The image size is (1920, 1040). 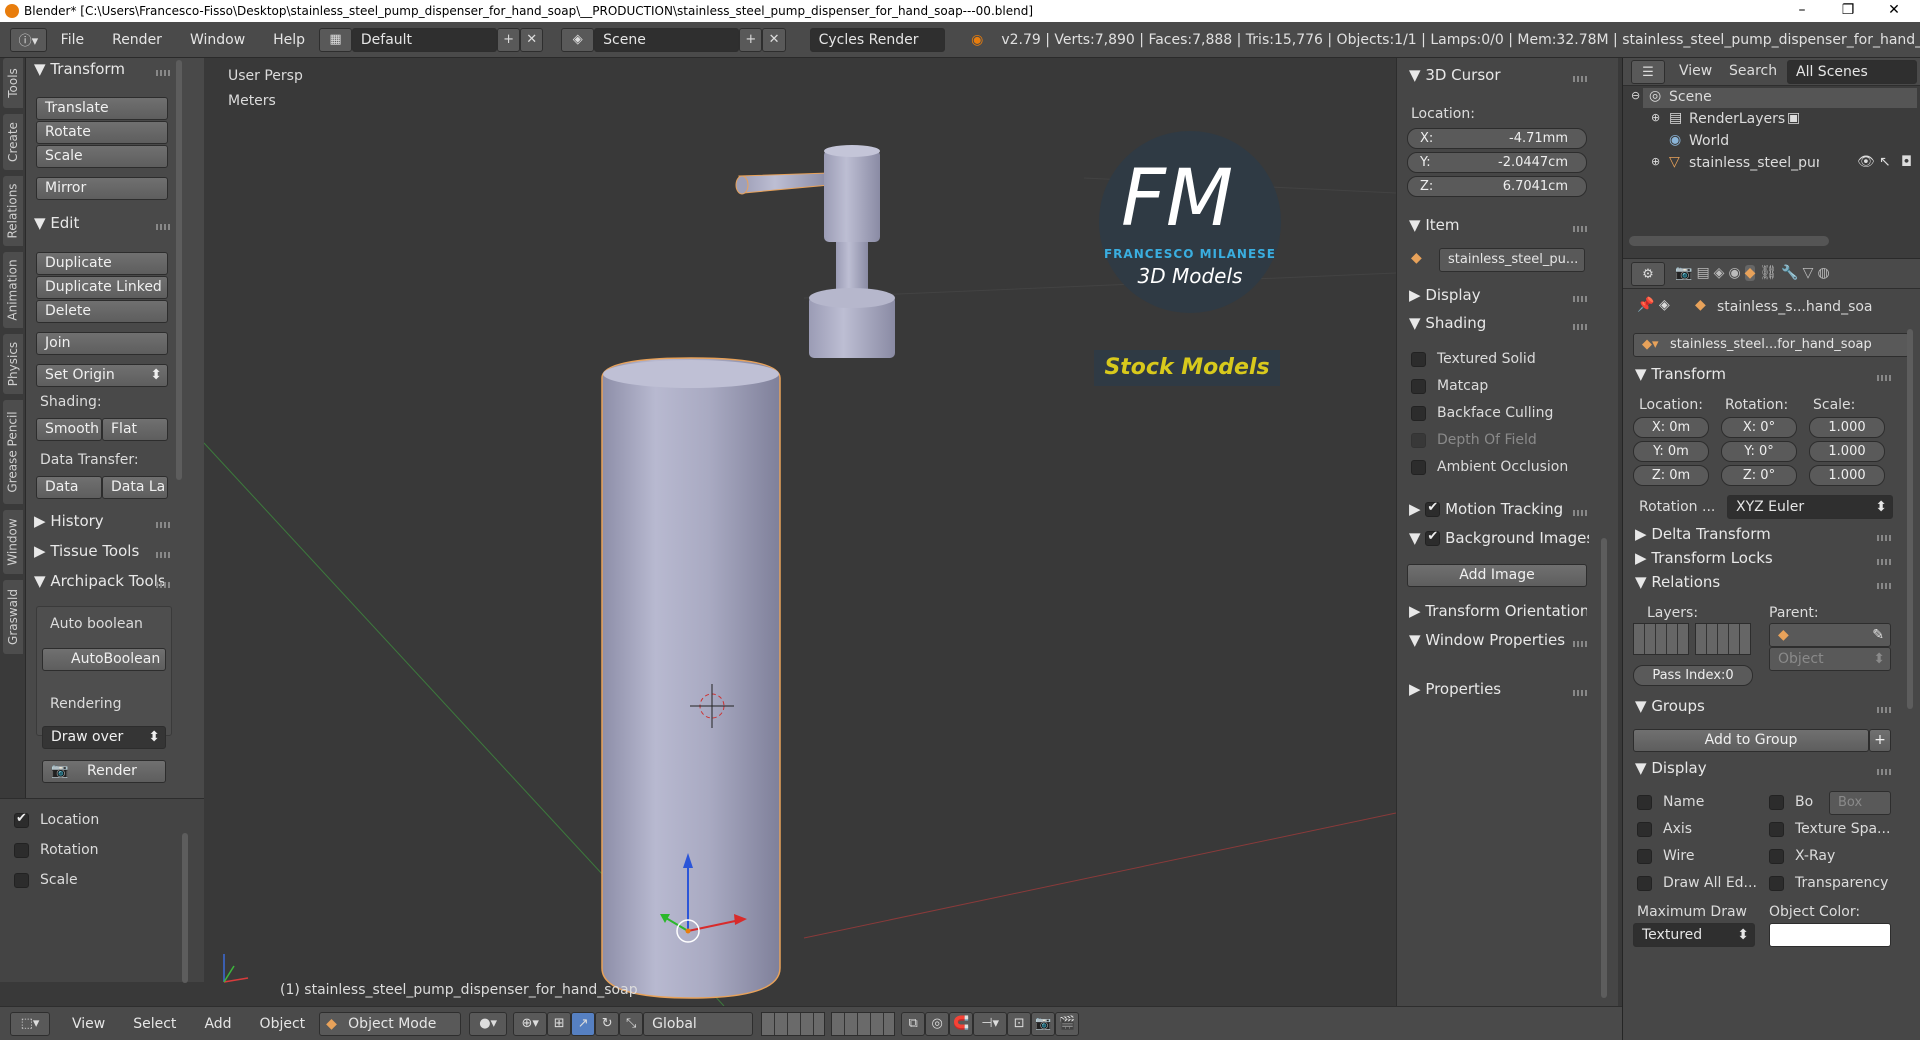 I want to click on texture-space-checkbox, so click(x=1776, y=829).